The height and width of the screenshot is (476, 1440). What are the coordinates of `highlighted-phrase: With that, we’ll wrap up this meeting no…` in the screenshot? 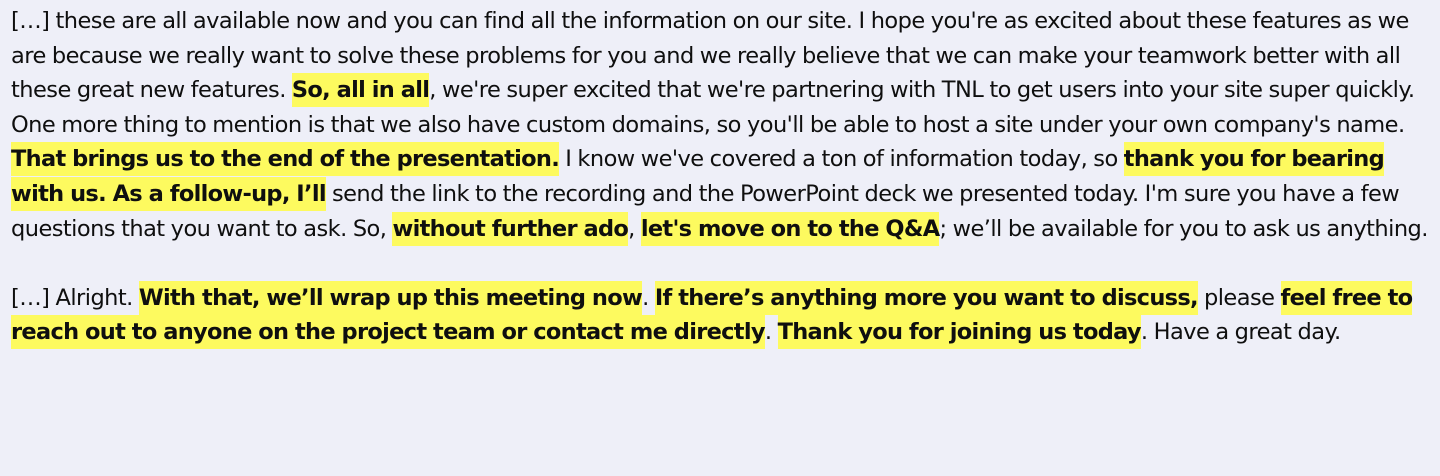 It's located at (390, 297).